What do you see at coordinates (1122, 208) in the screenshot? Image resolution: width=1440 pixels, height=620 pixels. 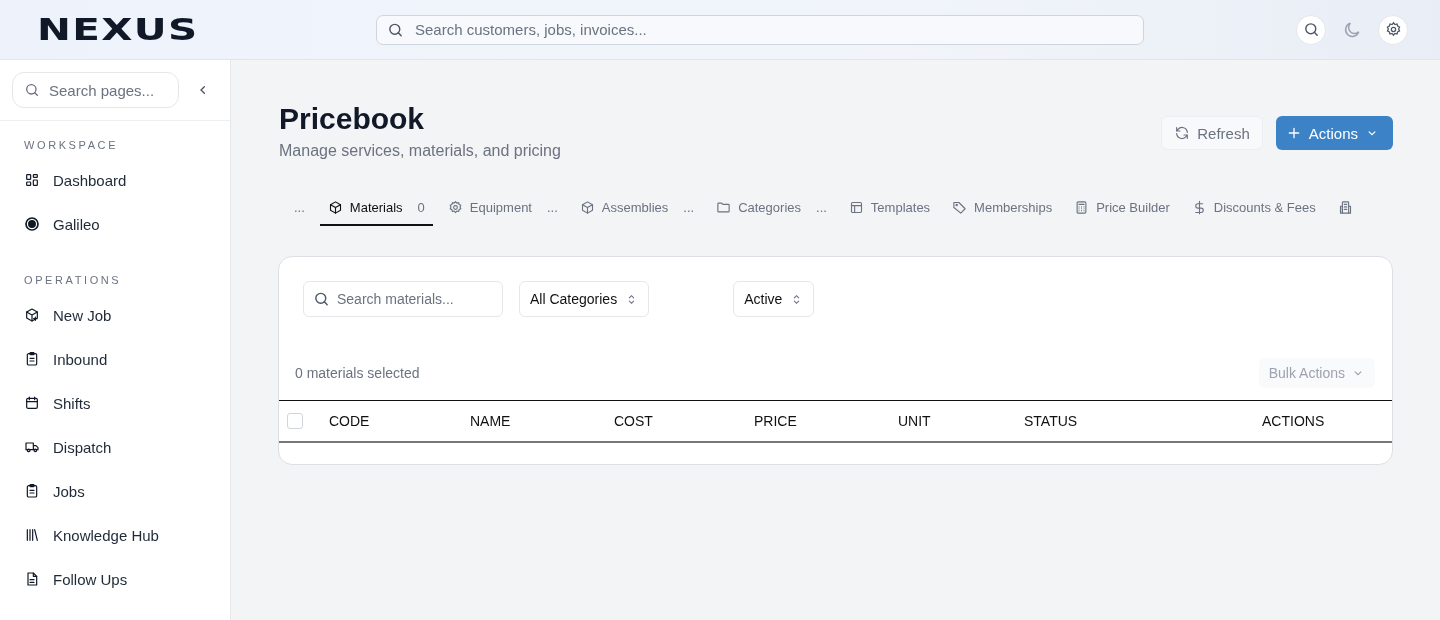 I see `tab: Price Builder` at bounding box center [1122, 208].